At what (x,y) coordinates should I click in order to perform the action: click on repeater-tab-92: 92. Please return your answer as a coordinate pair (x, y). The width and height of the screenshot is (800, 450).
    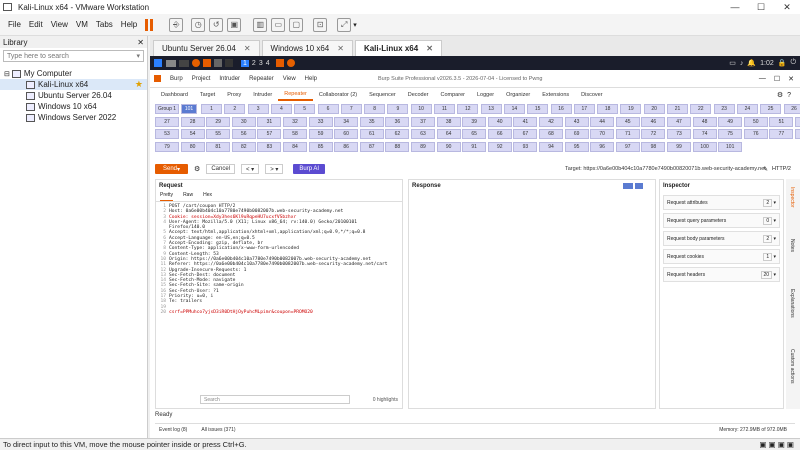
    Looking at the image, I should click on (499, 146).